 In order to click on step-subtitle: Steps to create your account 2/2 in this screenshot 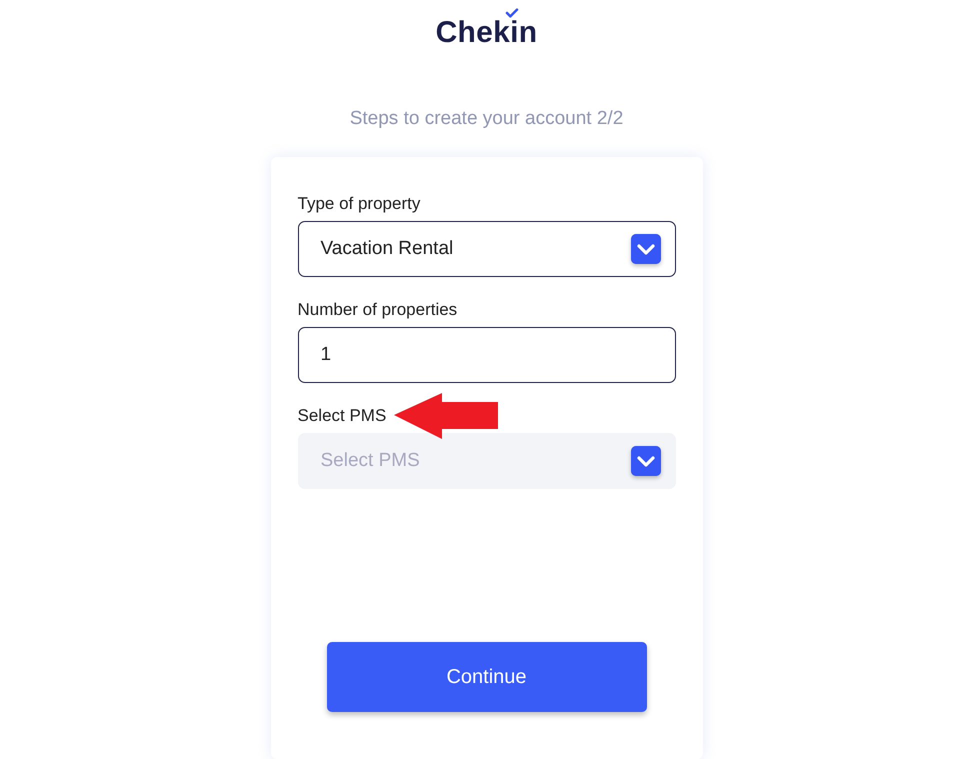, I will do `click(487, 119)`.